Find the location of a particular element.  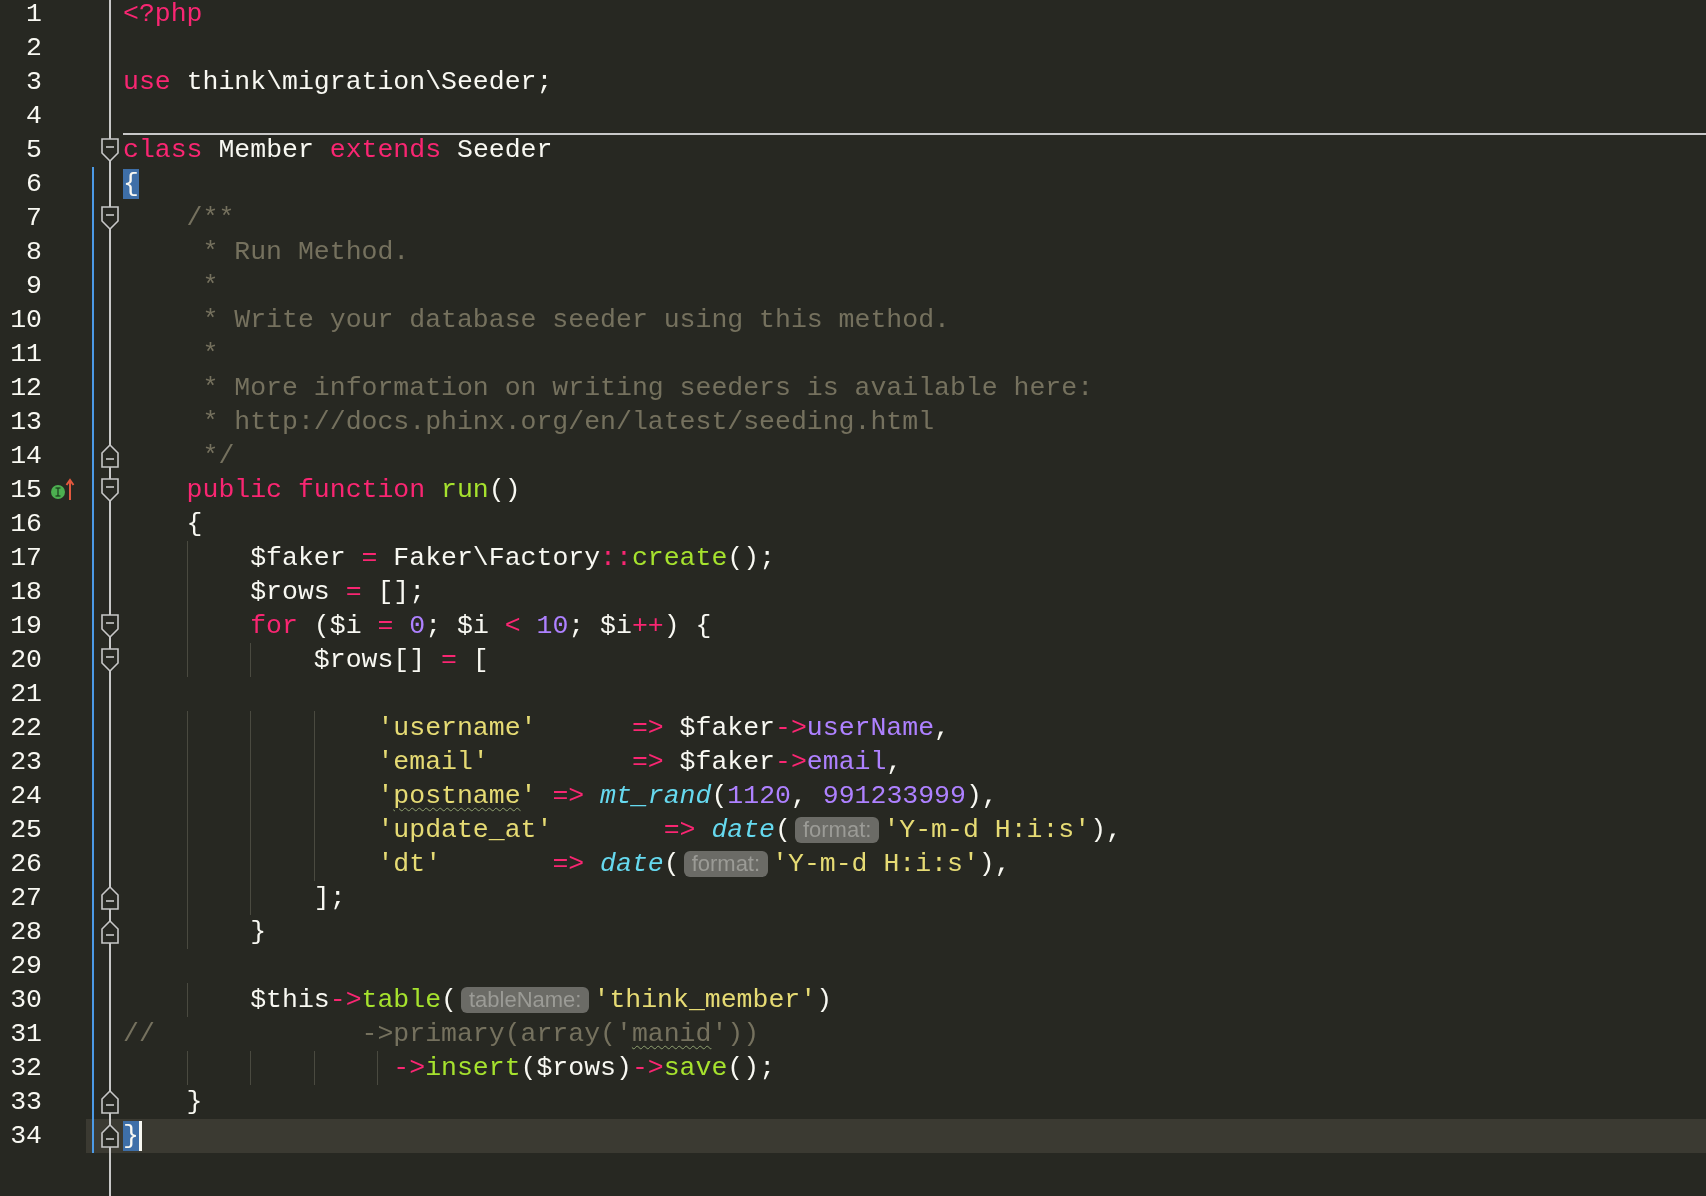

line-number: 5 is located at coordinates (34, 150).